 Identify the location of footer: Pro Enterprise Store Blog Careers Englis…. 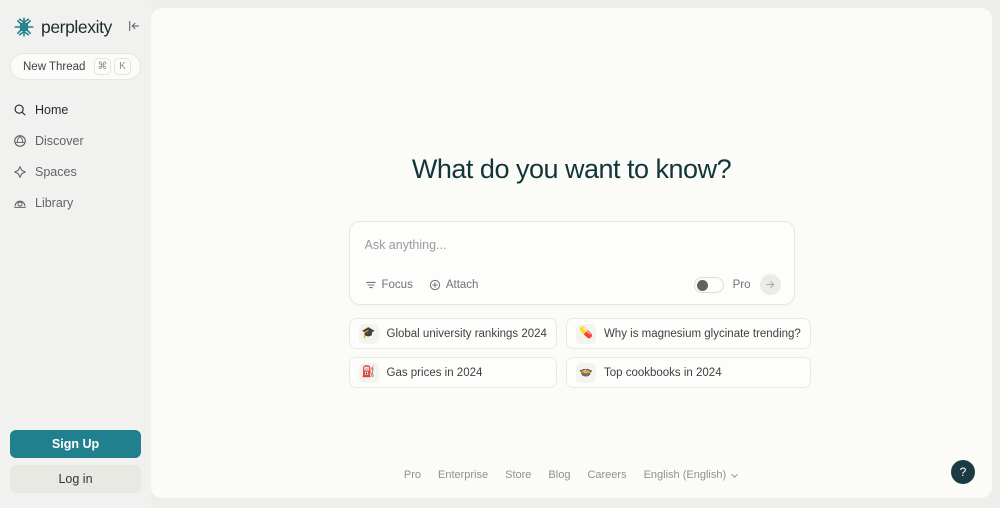
(571, 475).